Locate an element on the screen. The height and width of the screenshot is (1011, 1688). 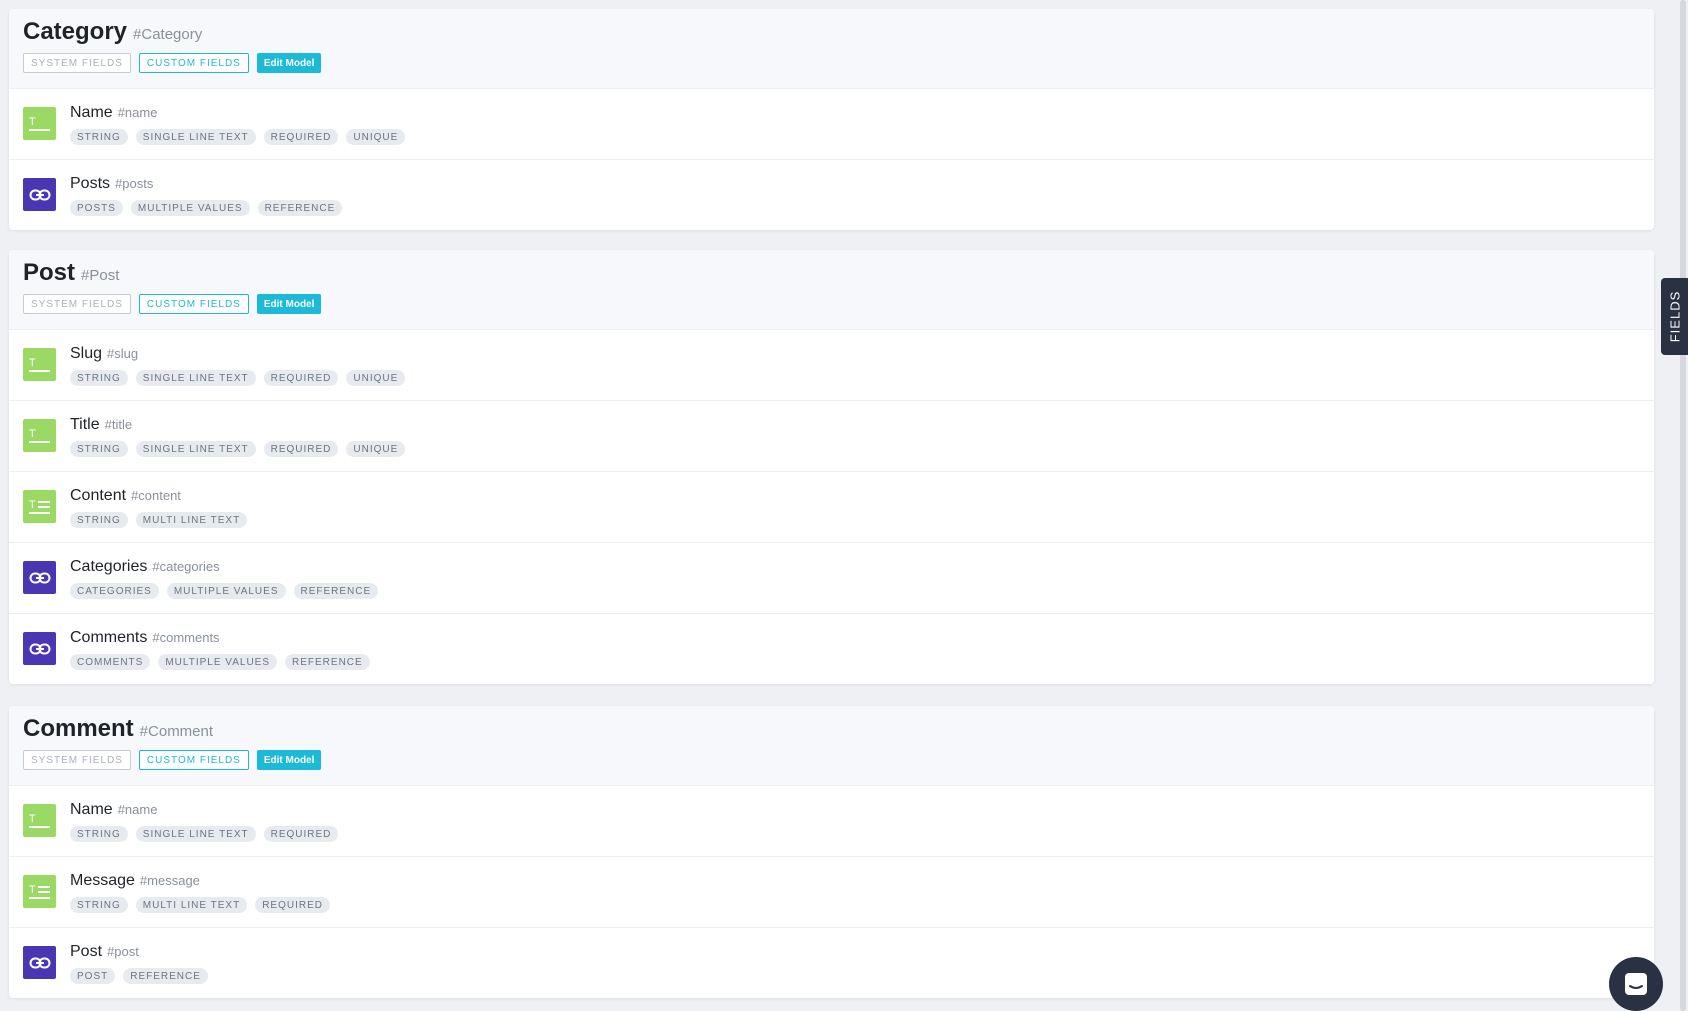
fields-side-tab-label: FIELDS is located at coordinates (1675, 316).